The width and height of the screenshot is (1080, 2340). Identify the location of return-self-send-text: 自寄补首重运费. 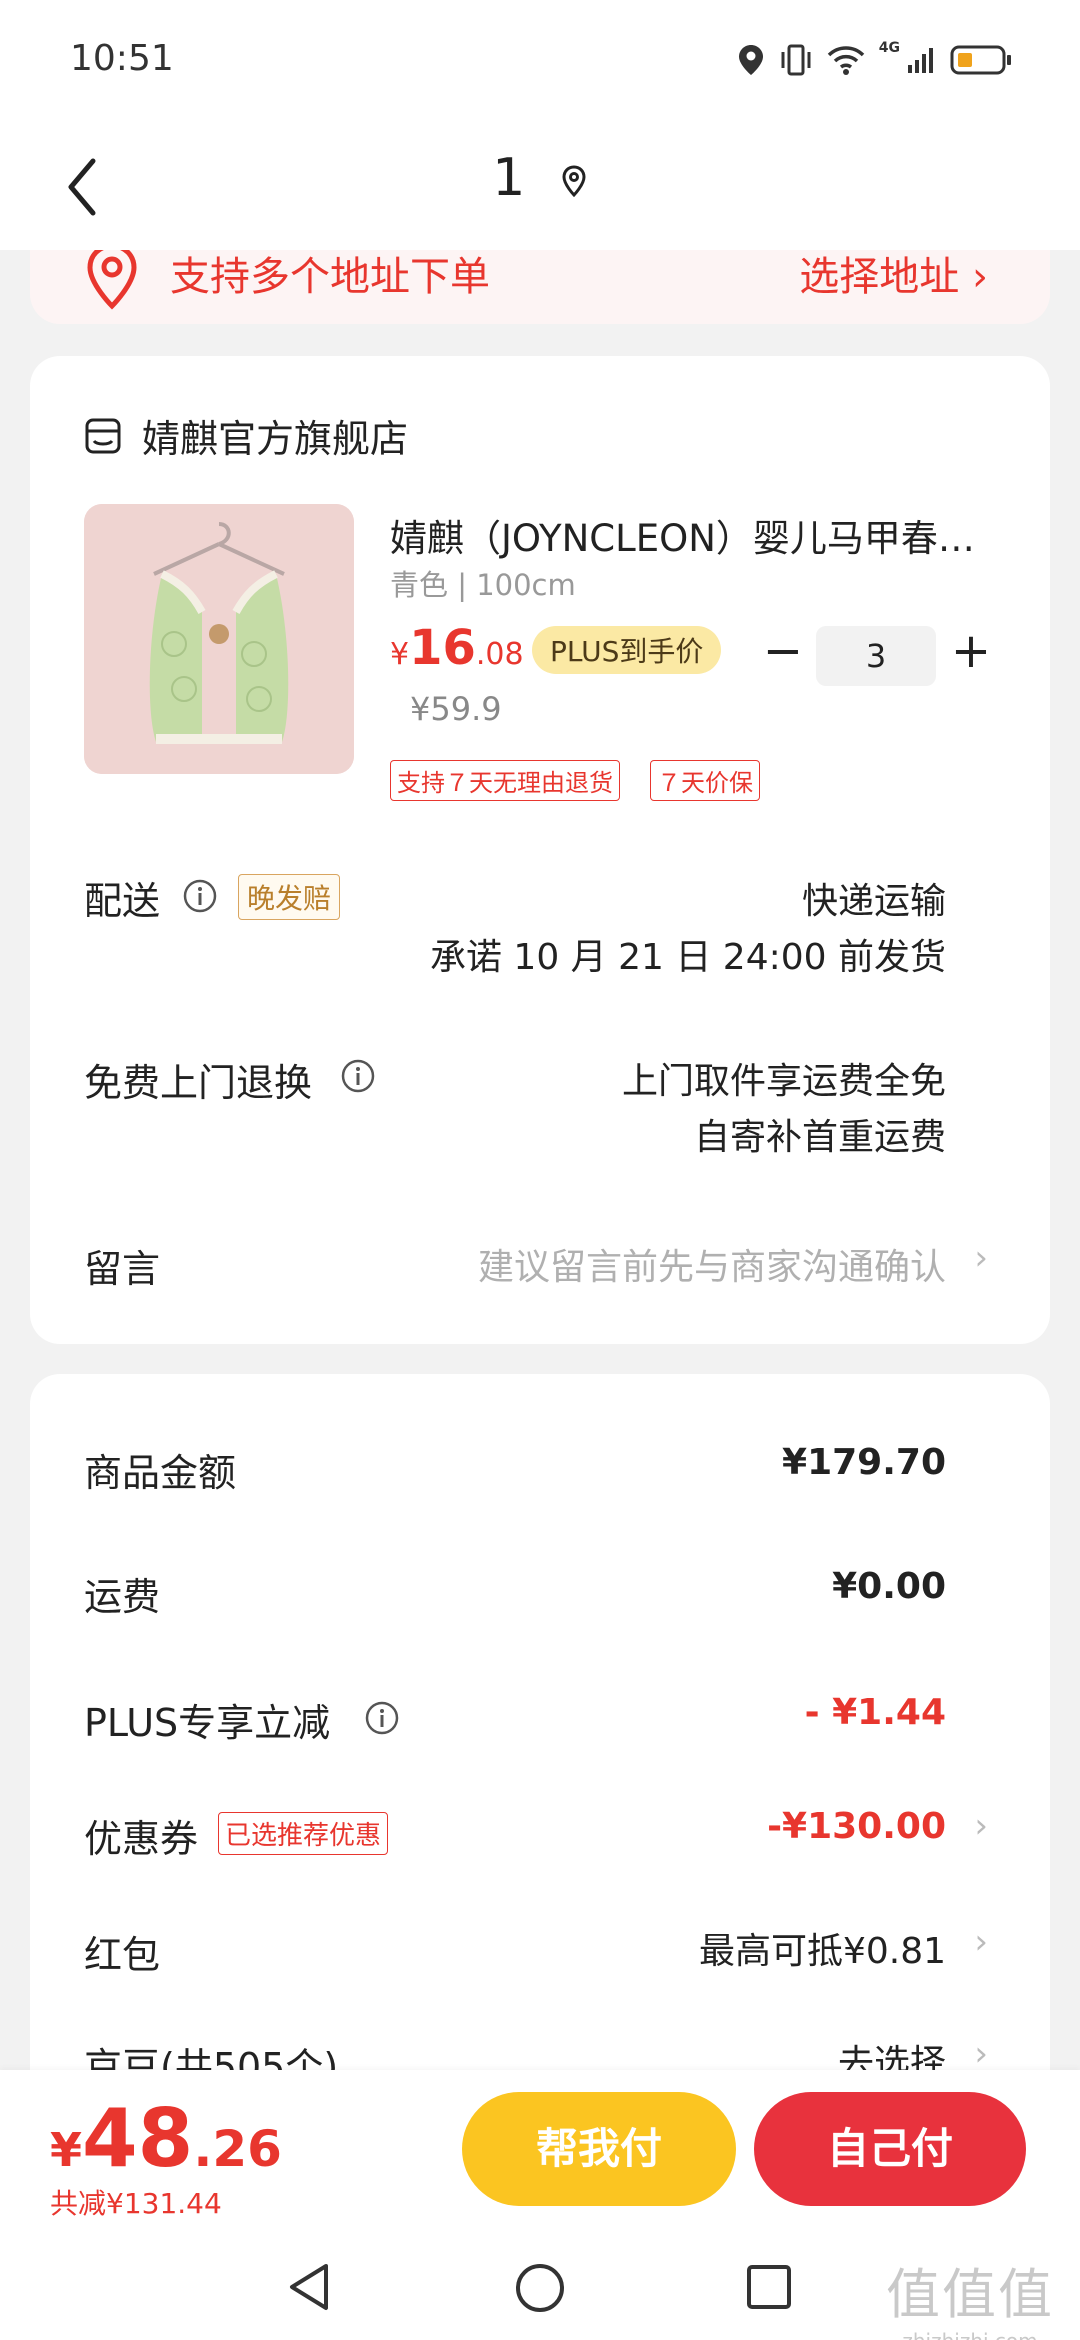
(819, 1137).